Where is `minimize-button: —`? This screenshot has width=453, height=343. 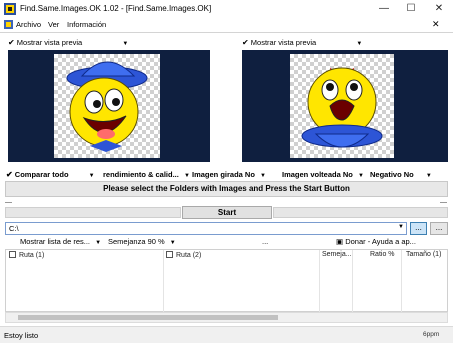
minimize-button: — is located at coordinates (384, 9).